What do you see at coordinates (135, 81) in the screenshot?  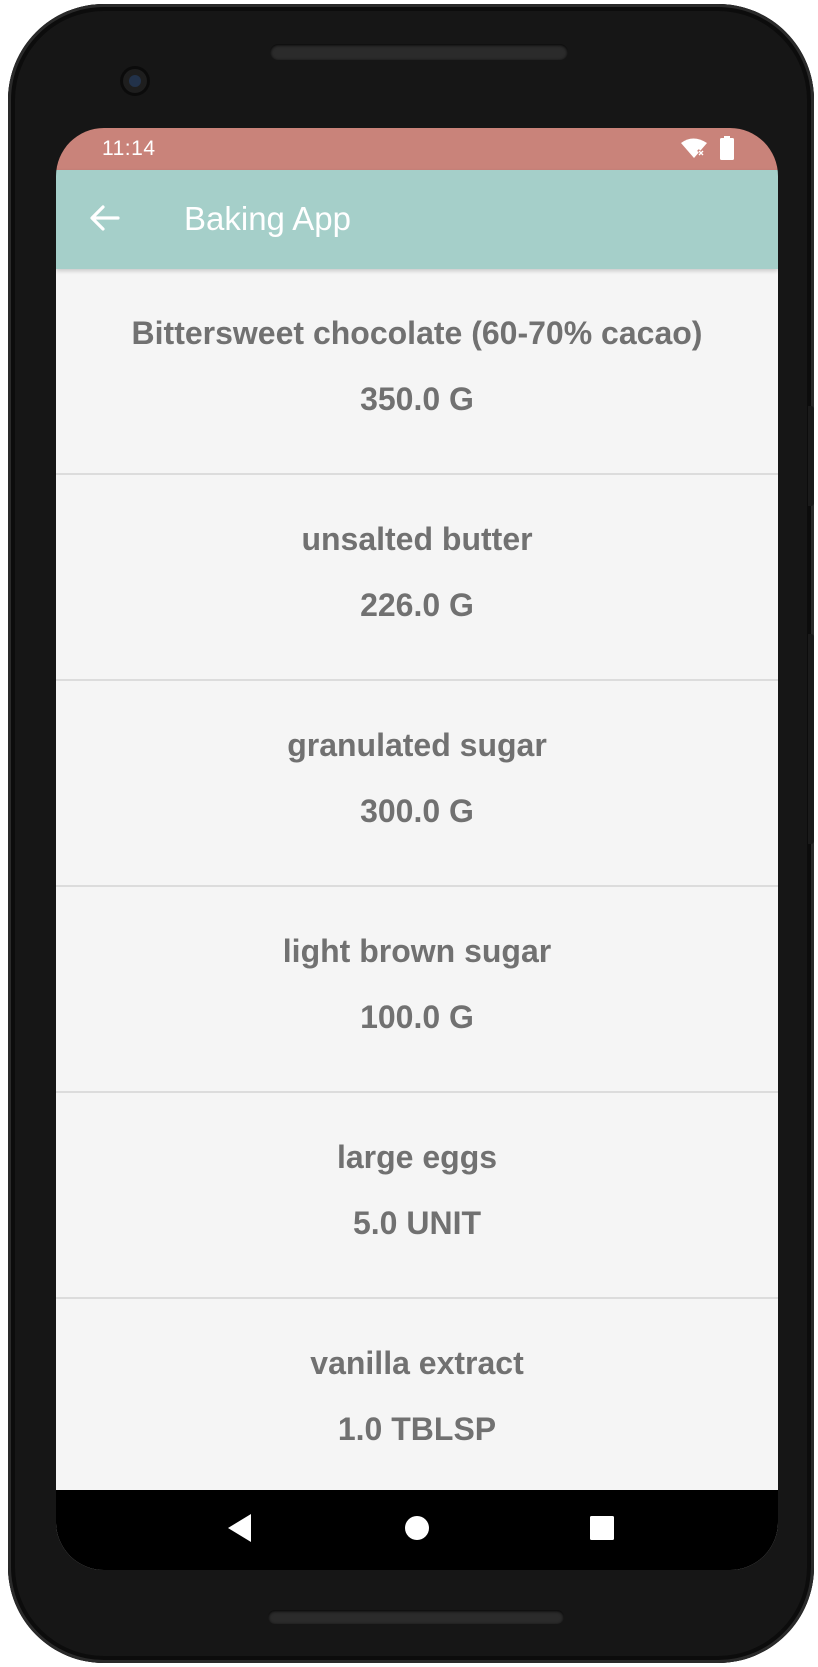 I see `front-camera` at bounding box center [135, 81].